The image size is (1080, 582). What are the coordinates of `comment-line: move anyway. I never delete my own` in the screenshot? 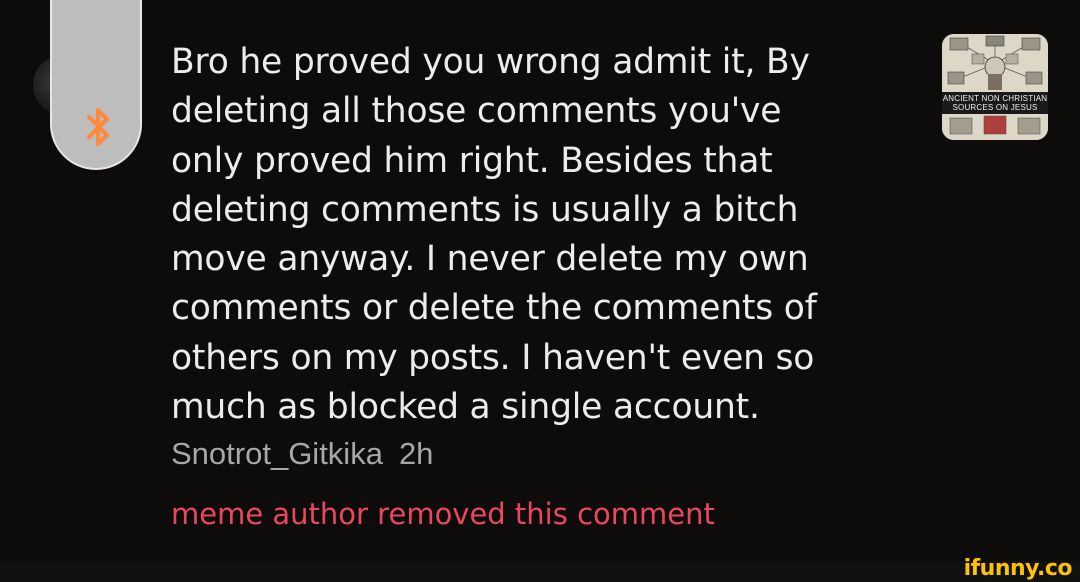 It's located at (490, 259).